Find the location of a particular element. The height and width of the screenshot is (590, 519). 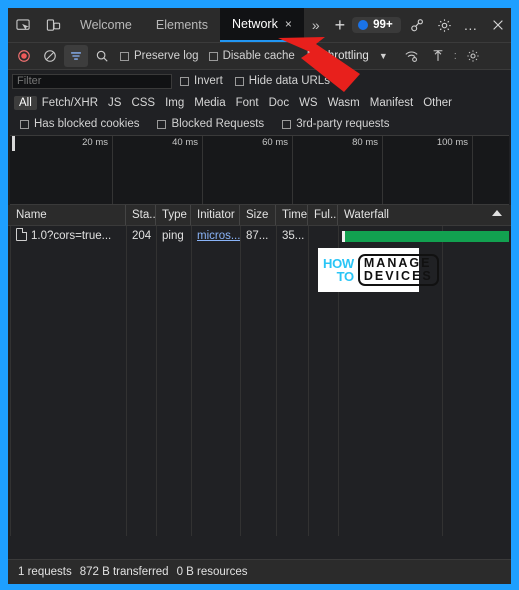

disable-cache-label: Disable cache is located at coordinates (258, 56).